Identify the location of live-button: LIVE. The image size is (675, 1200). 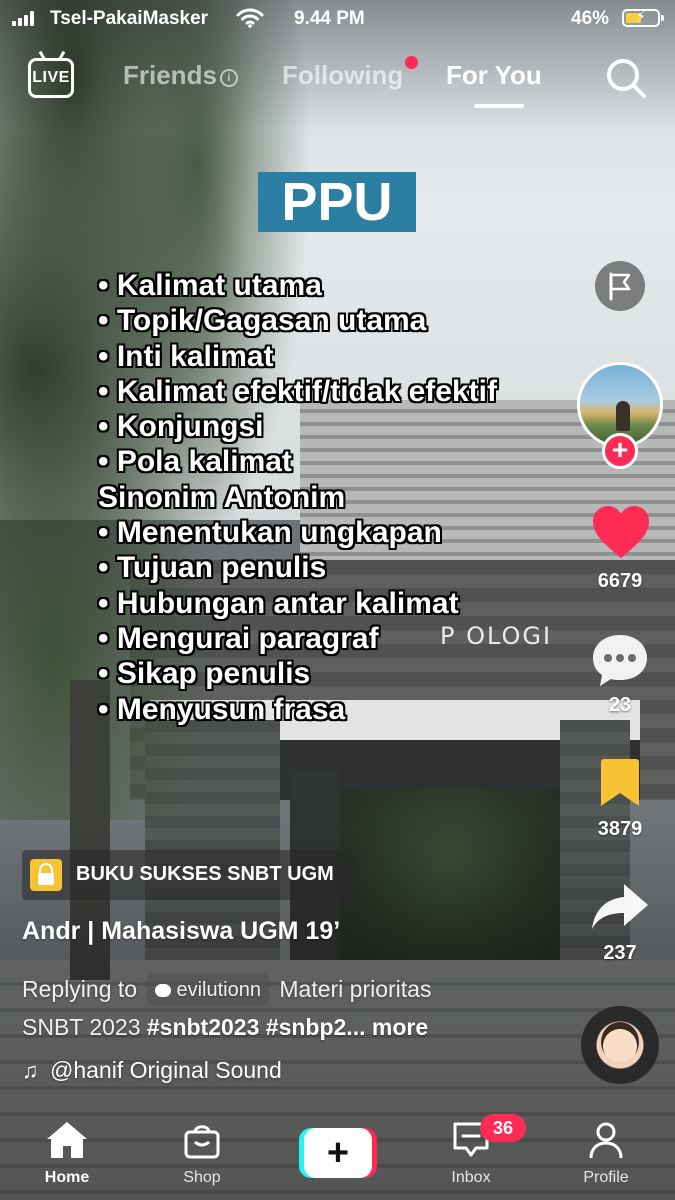
(51, 74).